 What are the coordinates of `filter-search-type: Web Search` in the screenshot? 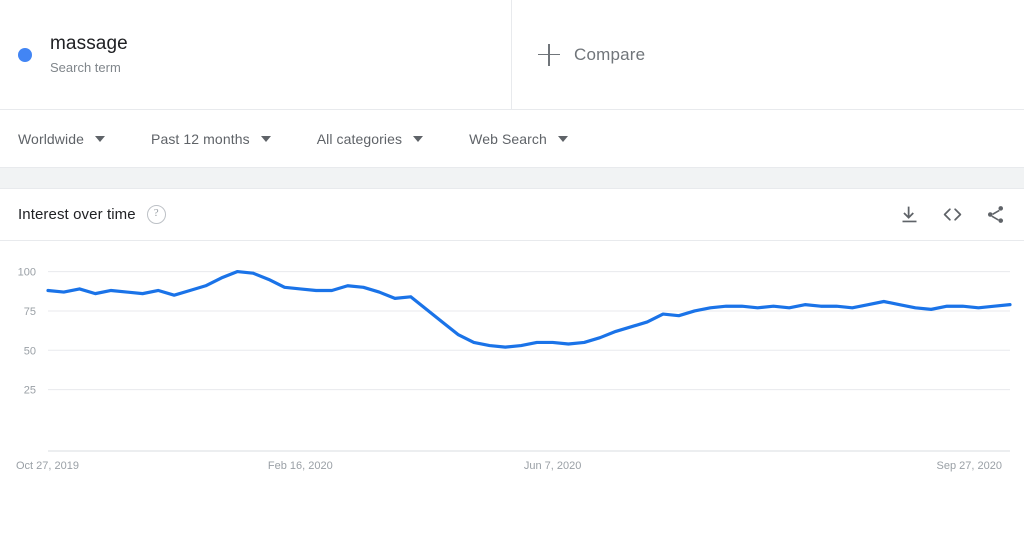 It's located at (518, 139).